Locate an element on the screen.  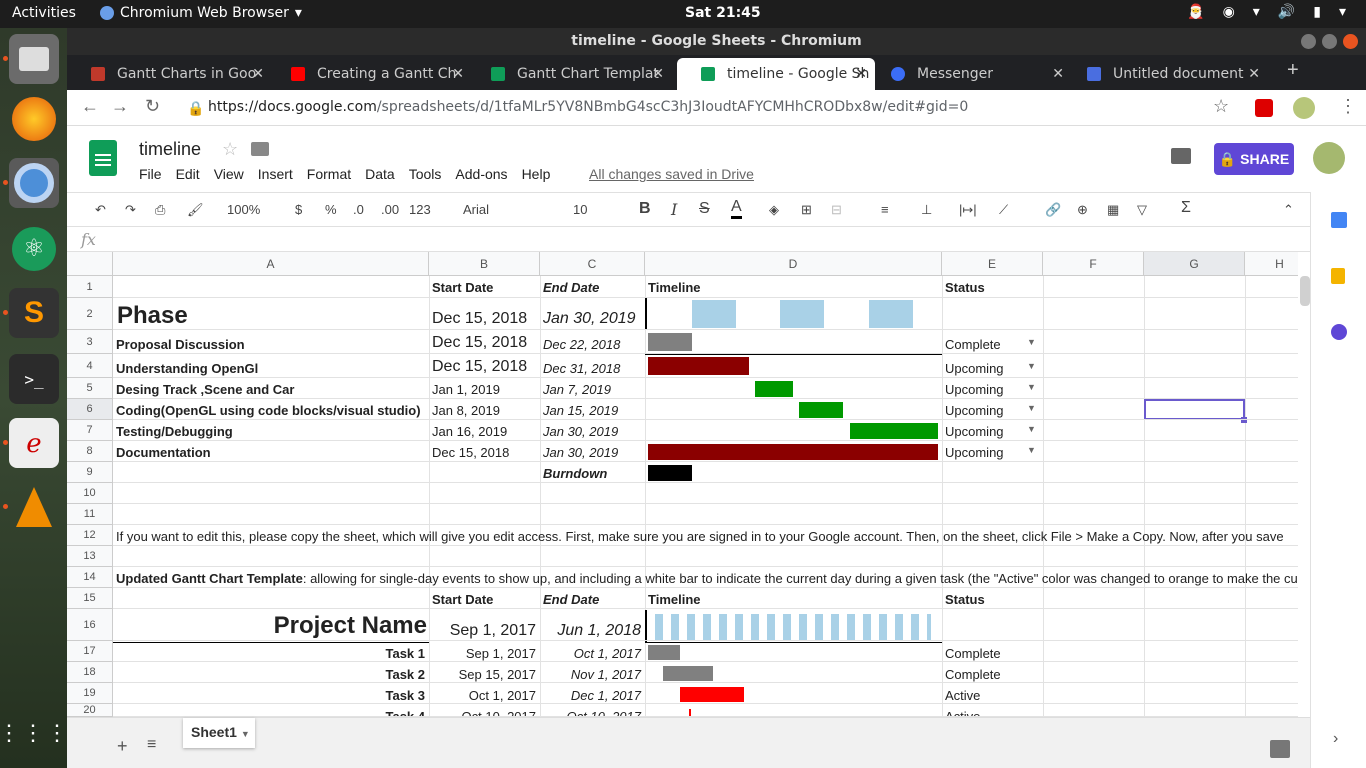
browser-menu-icon: ⋮ is located at coordinates (1348, 106).